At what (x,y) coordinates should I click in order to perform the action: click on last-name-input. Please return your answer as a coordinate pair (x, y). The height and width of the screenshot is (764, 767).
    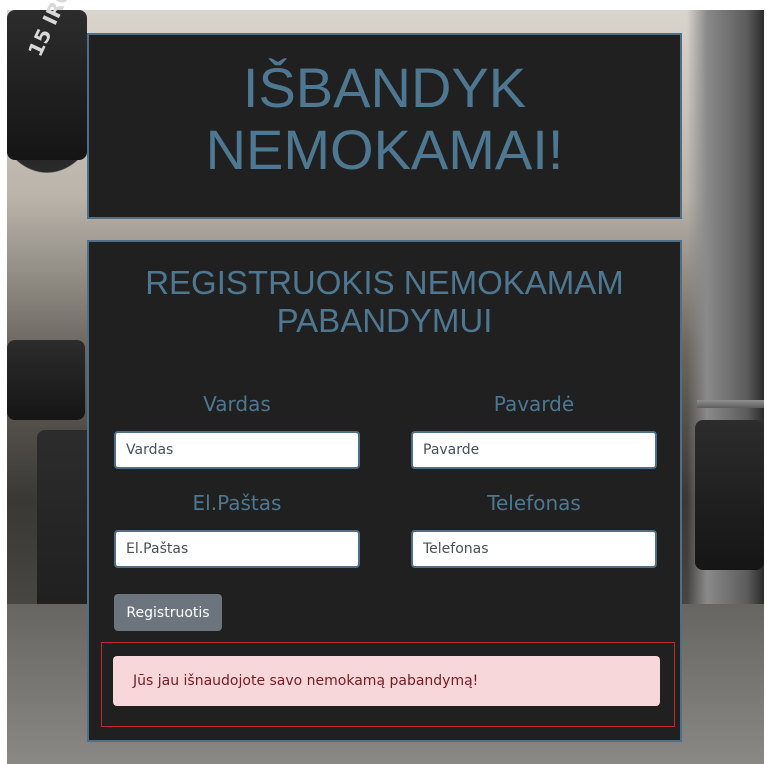
    Looking at the image, I should click on (534, 450).